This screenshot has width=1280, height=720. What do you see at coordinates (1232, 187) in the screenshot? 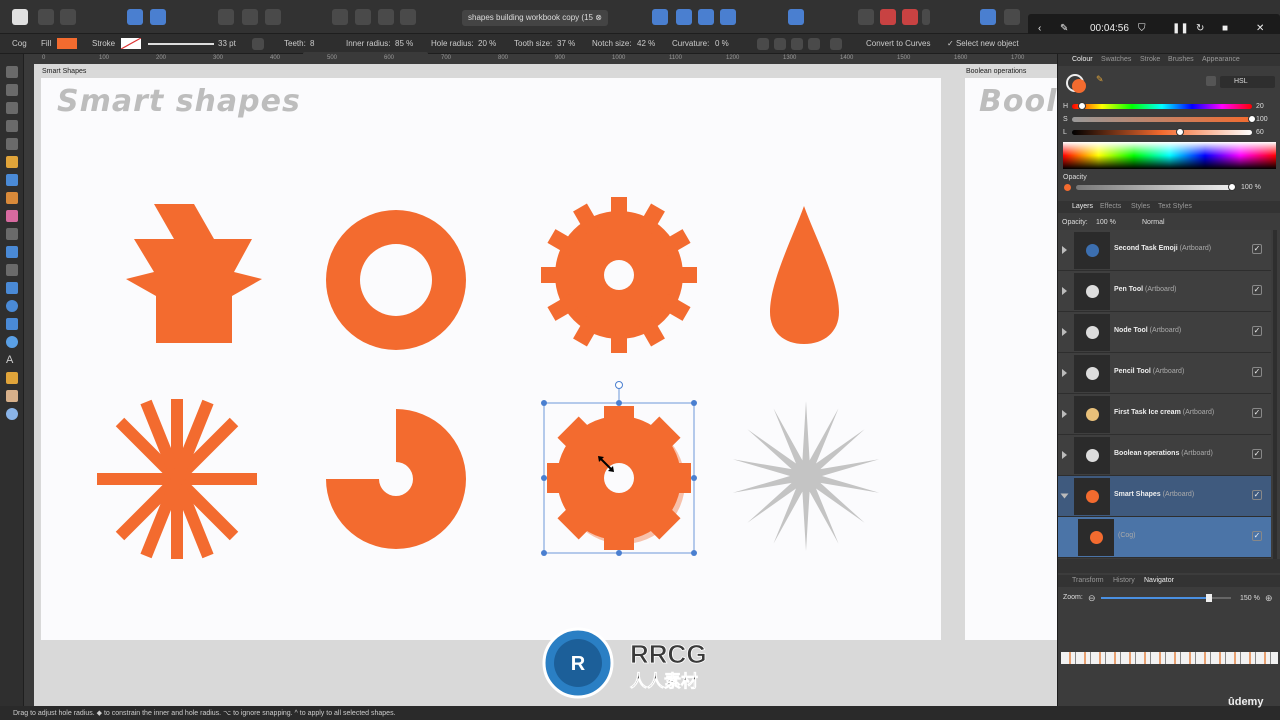
I see `opacity-handle` at bounding box center [1232, 187].